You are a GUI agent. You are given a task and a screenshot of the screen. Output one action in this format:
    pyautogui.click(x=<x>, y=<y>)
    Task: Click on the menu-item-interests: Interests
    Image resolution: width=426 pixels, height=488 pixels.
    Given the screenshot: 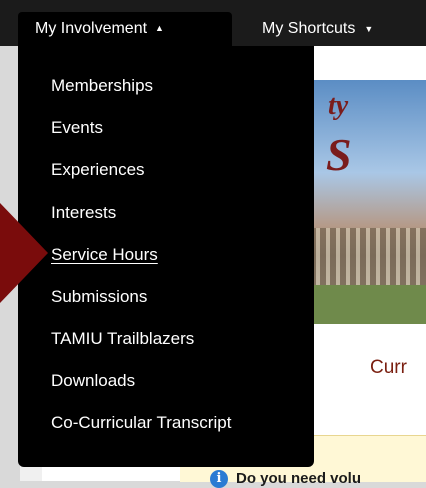 What is the action you would take?
    pyautogui.click(x=83, y=213)
    